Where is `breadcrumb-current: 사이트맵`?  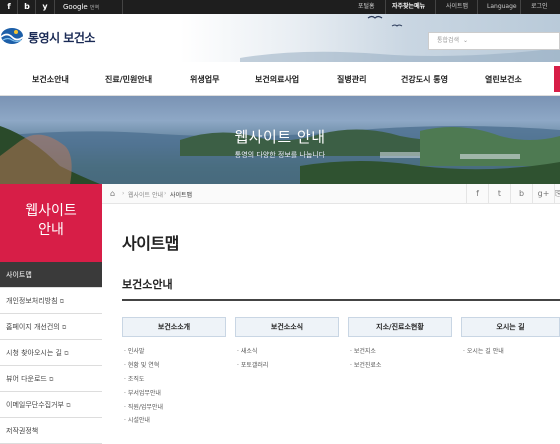
breadcrumb-current: 사이트맵 is located at coordinates (181, 195).